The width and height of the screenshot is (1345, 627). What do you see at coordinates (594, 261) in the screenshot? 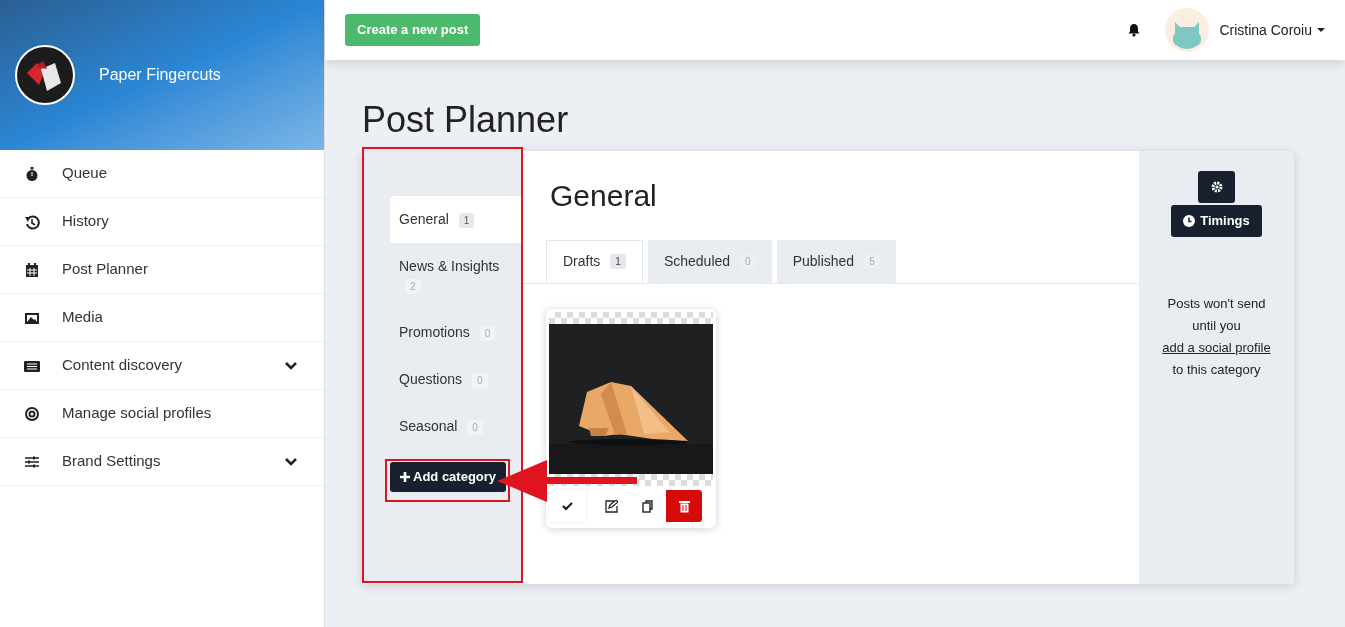
I see `tab: Drafts 1` at bounding box center [594, 261].